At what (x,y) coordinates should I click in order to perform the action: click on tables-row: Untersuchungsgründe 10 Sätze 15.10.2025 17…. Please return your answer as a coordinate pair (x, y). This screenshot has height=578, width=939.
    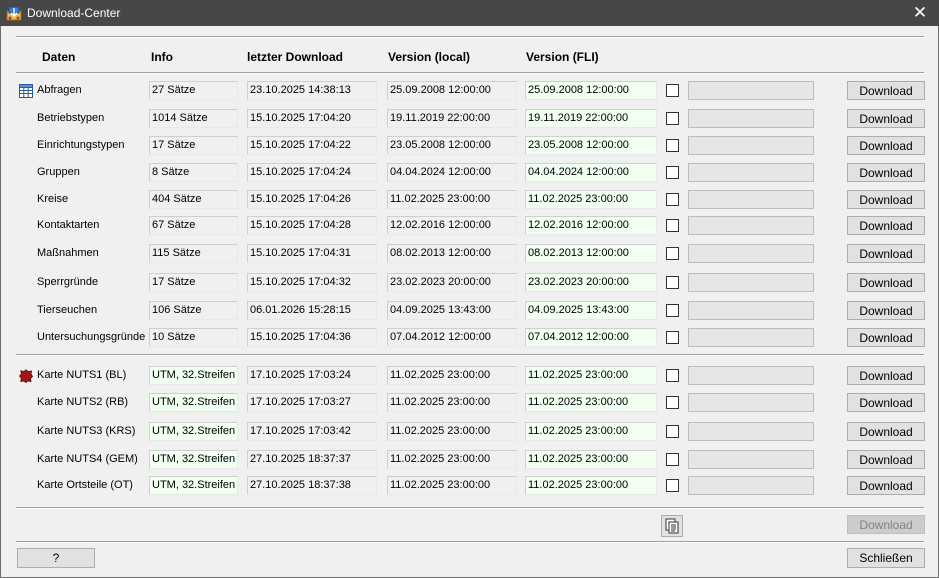
    Looking at the image, I should click on (470, 338).